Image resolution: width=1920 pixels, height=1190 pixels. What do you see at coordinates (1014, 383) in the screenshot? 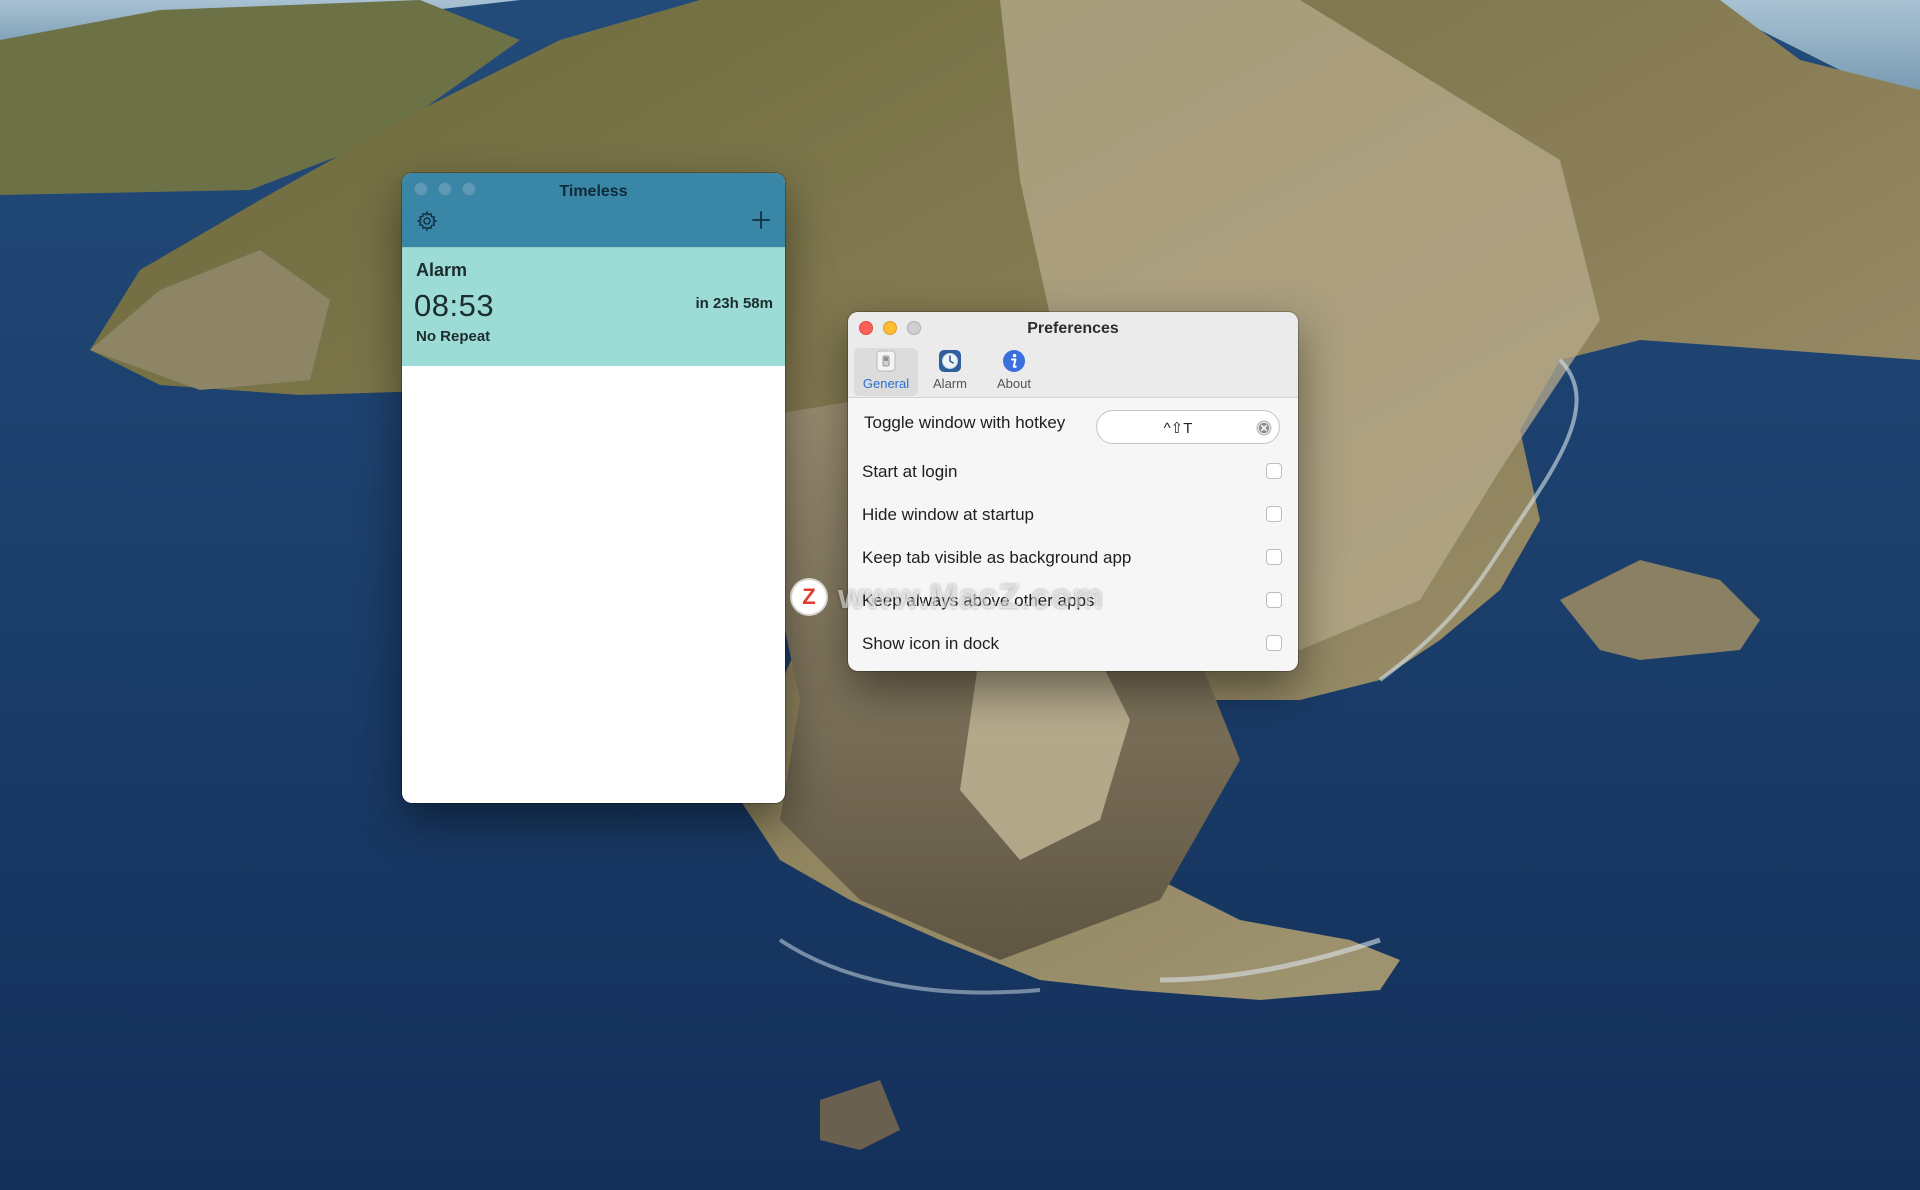
I see `tab-label: About` at bounding box center [1014, 383].